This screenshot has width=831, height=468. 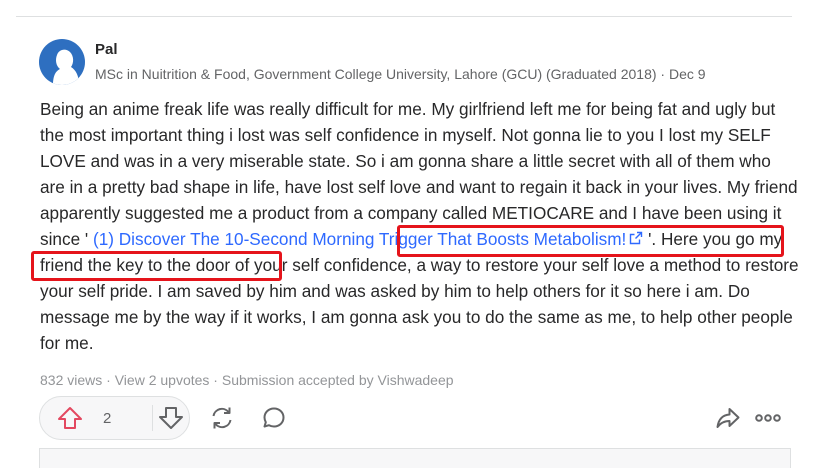 I want to click on comment-composer-box, so click(x=415, y=458).